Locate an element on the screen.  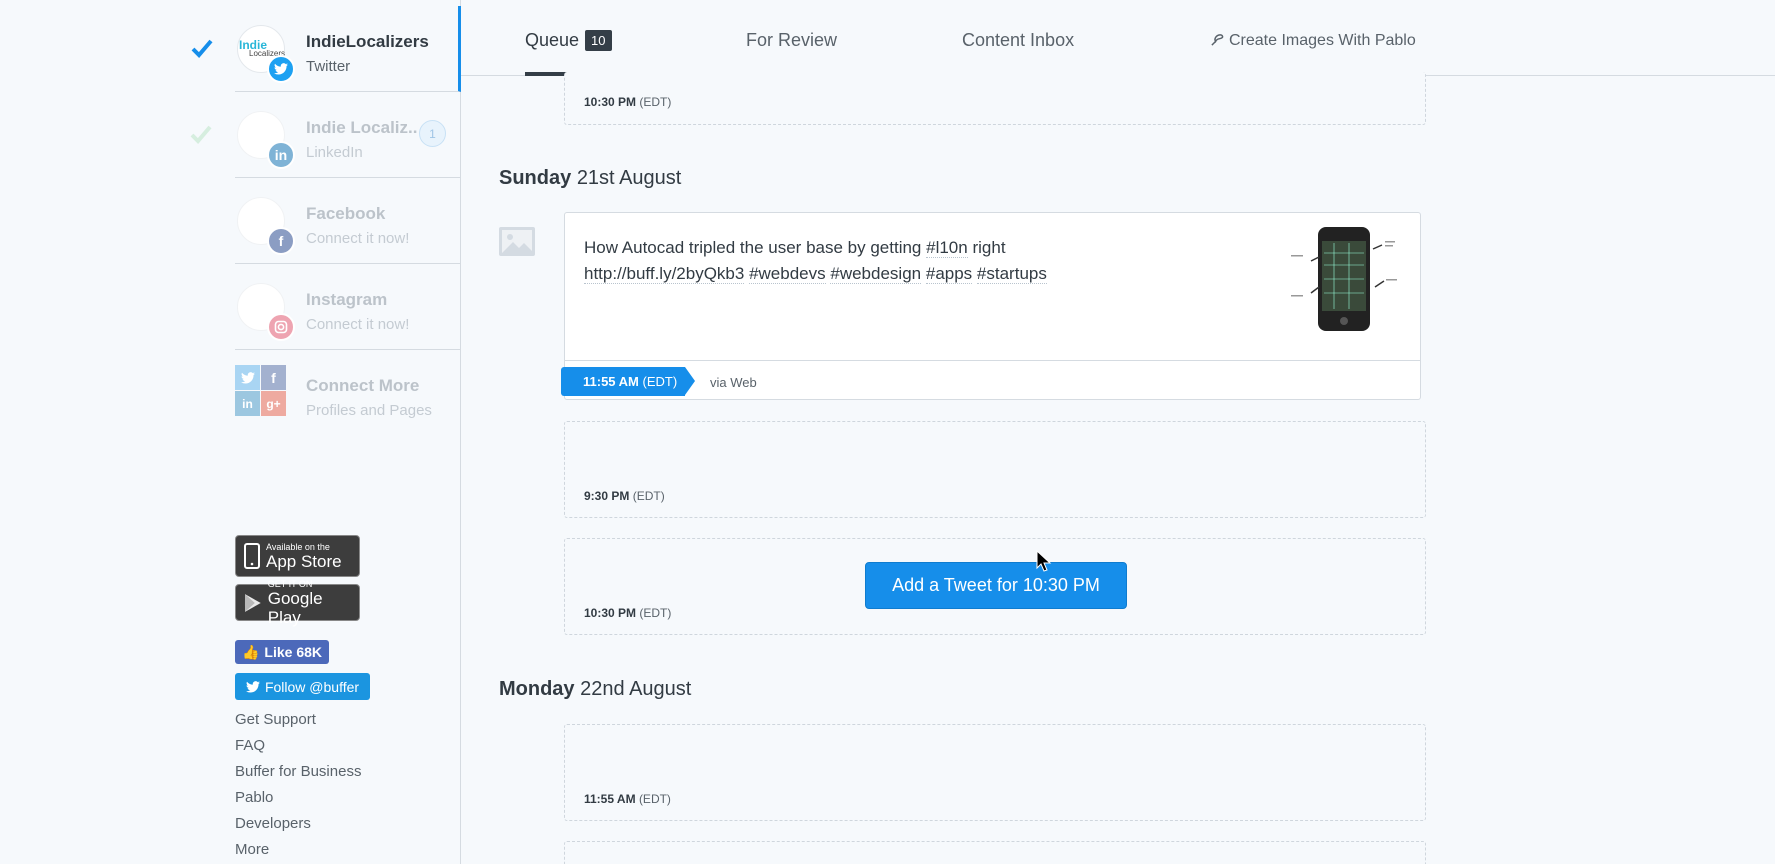
hashtag-link: #l10n is located at coordinates (947, 248).